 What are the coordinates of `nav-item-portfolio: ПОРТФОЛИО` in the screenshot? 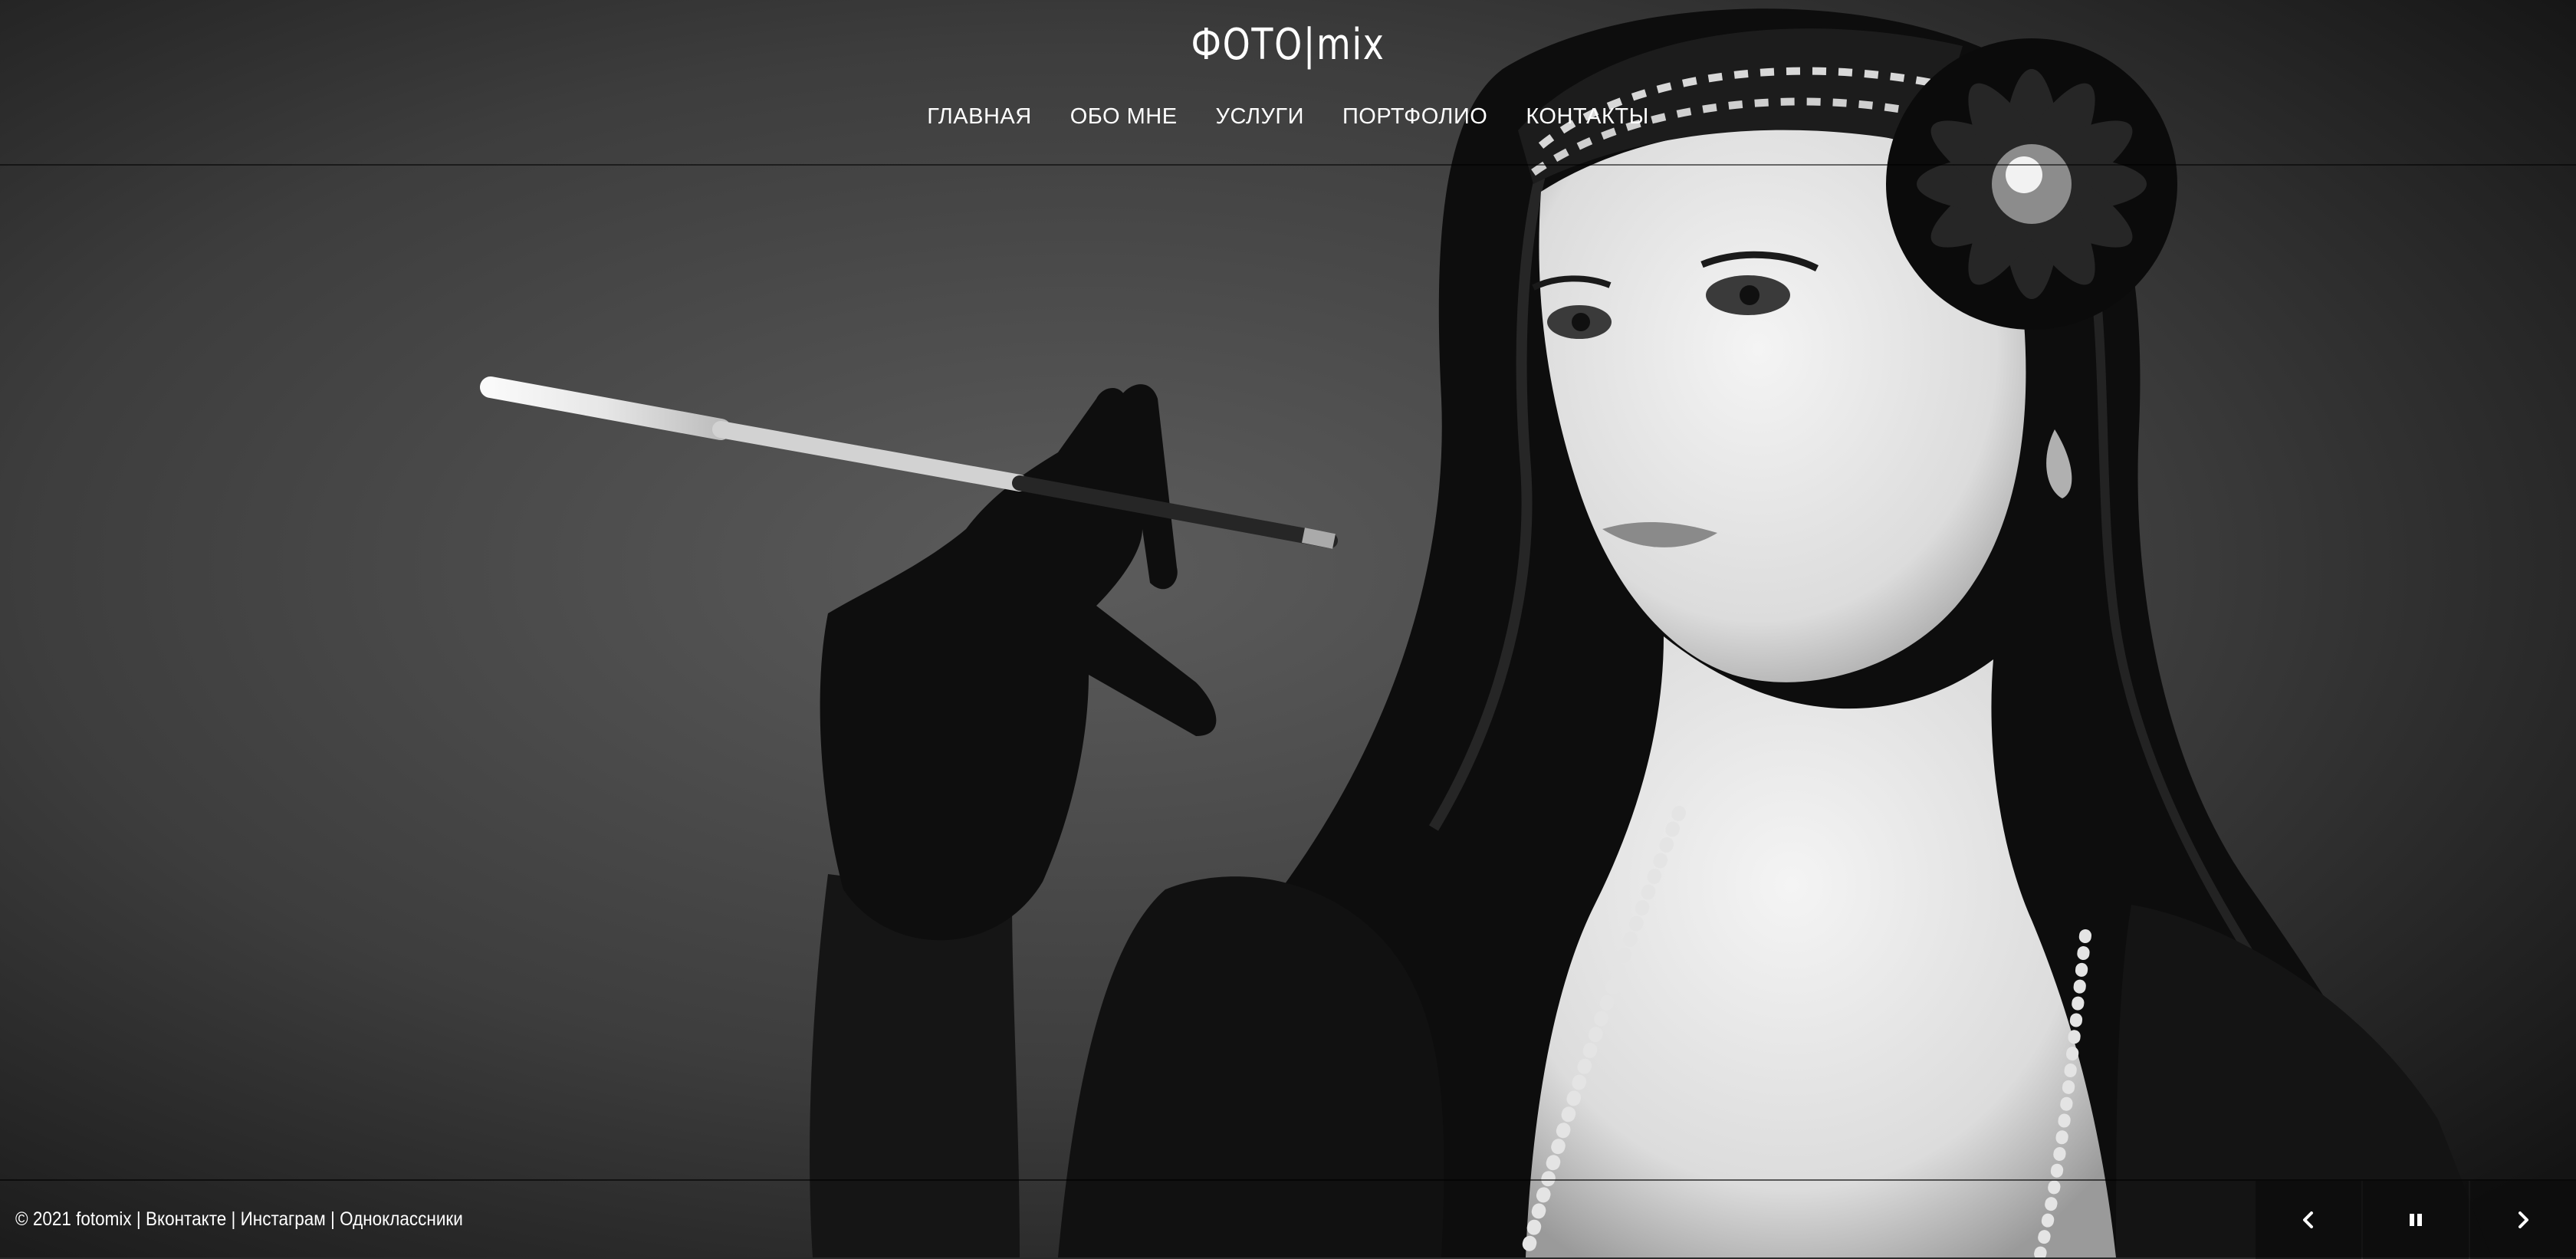 It's located at (1414, 117).